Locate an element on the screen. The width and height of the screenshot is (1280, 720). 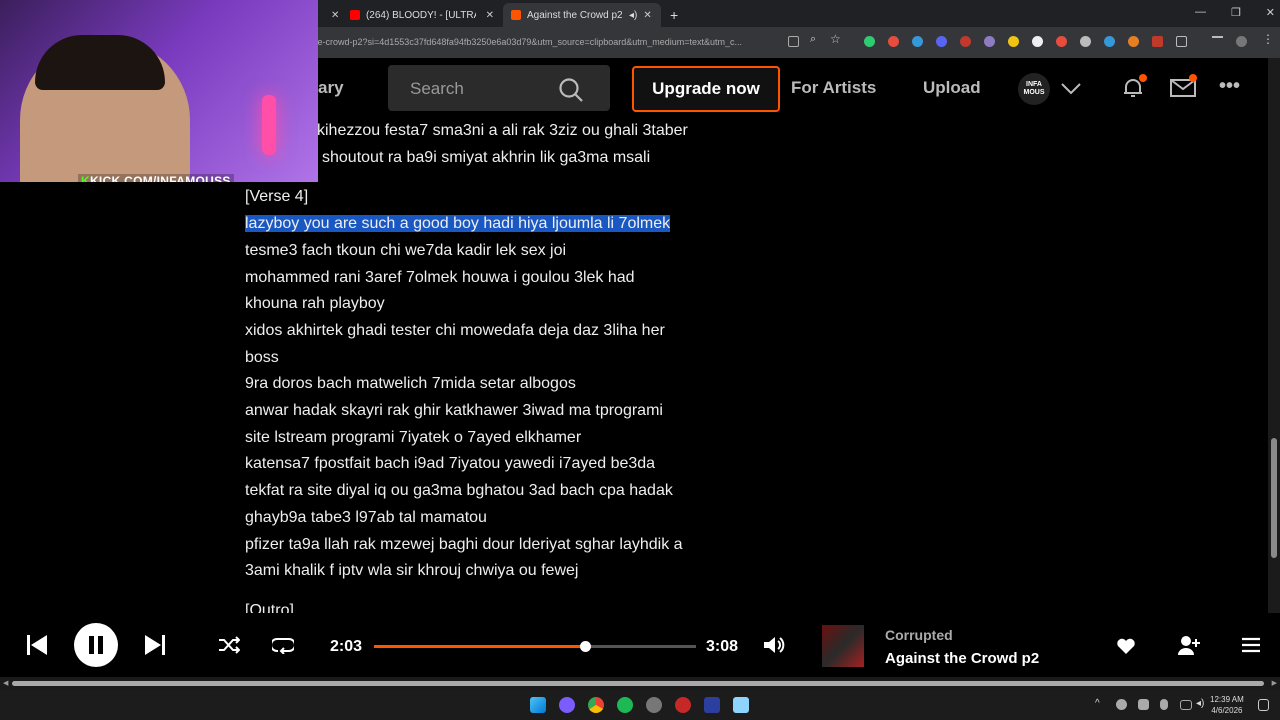
system-clock: 12:39 AM 4/6/2026 is located at coordinates (1227, 705).